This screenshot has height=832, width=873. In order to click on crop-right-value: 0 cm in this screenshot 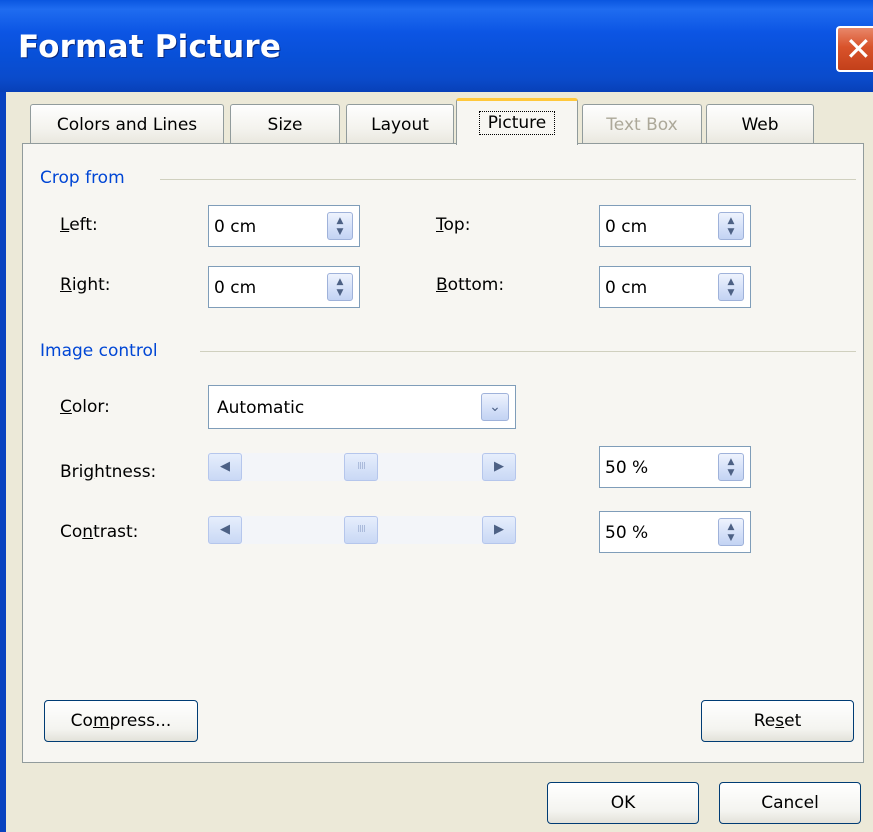, I will do `click(235, 288)`.